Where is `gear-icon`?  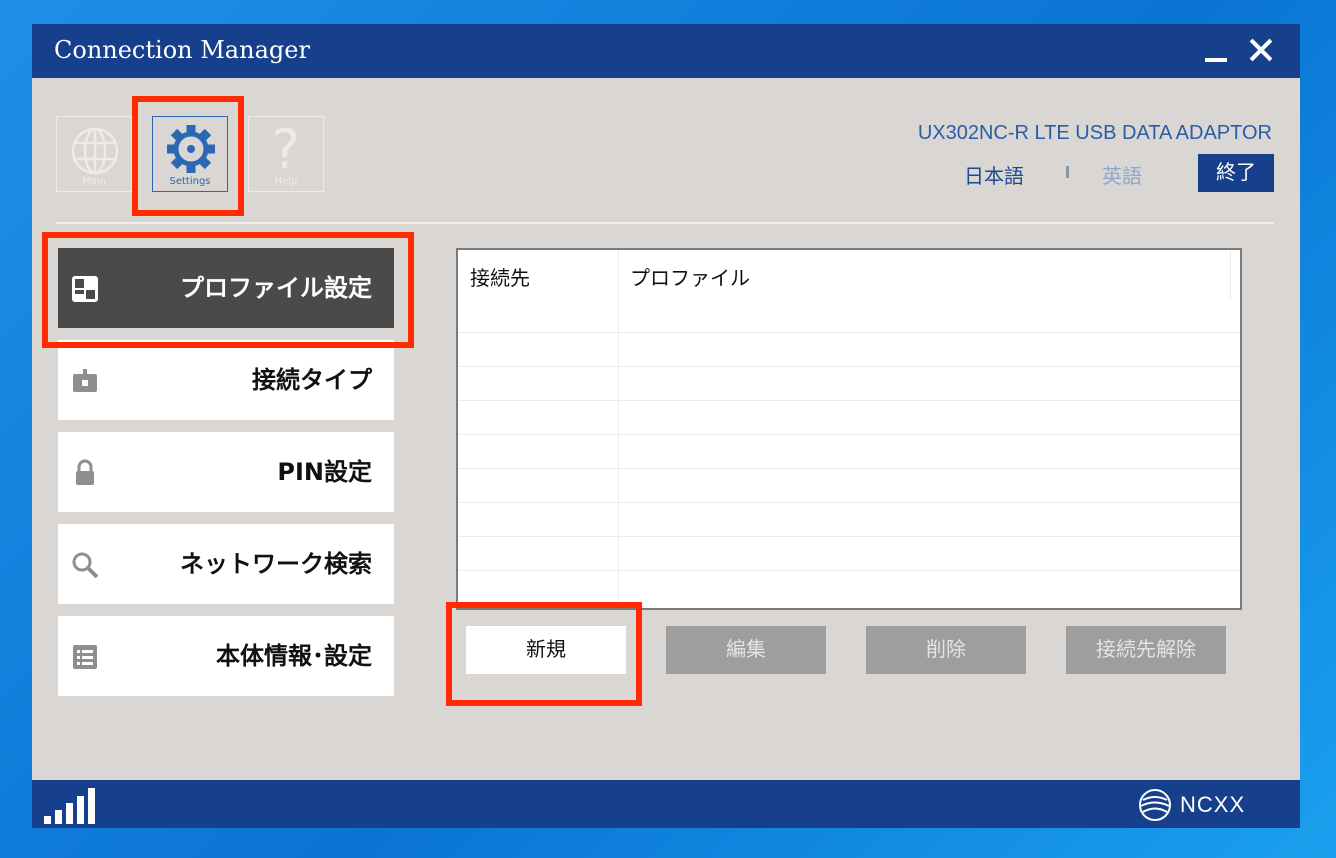
gear-icon is located at coordinates (191, 149).